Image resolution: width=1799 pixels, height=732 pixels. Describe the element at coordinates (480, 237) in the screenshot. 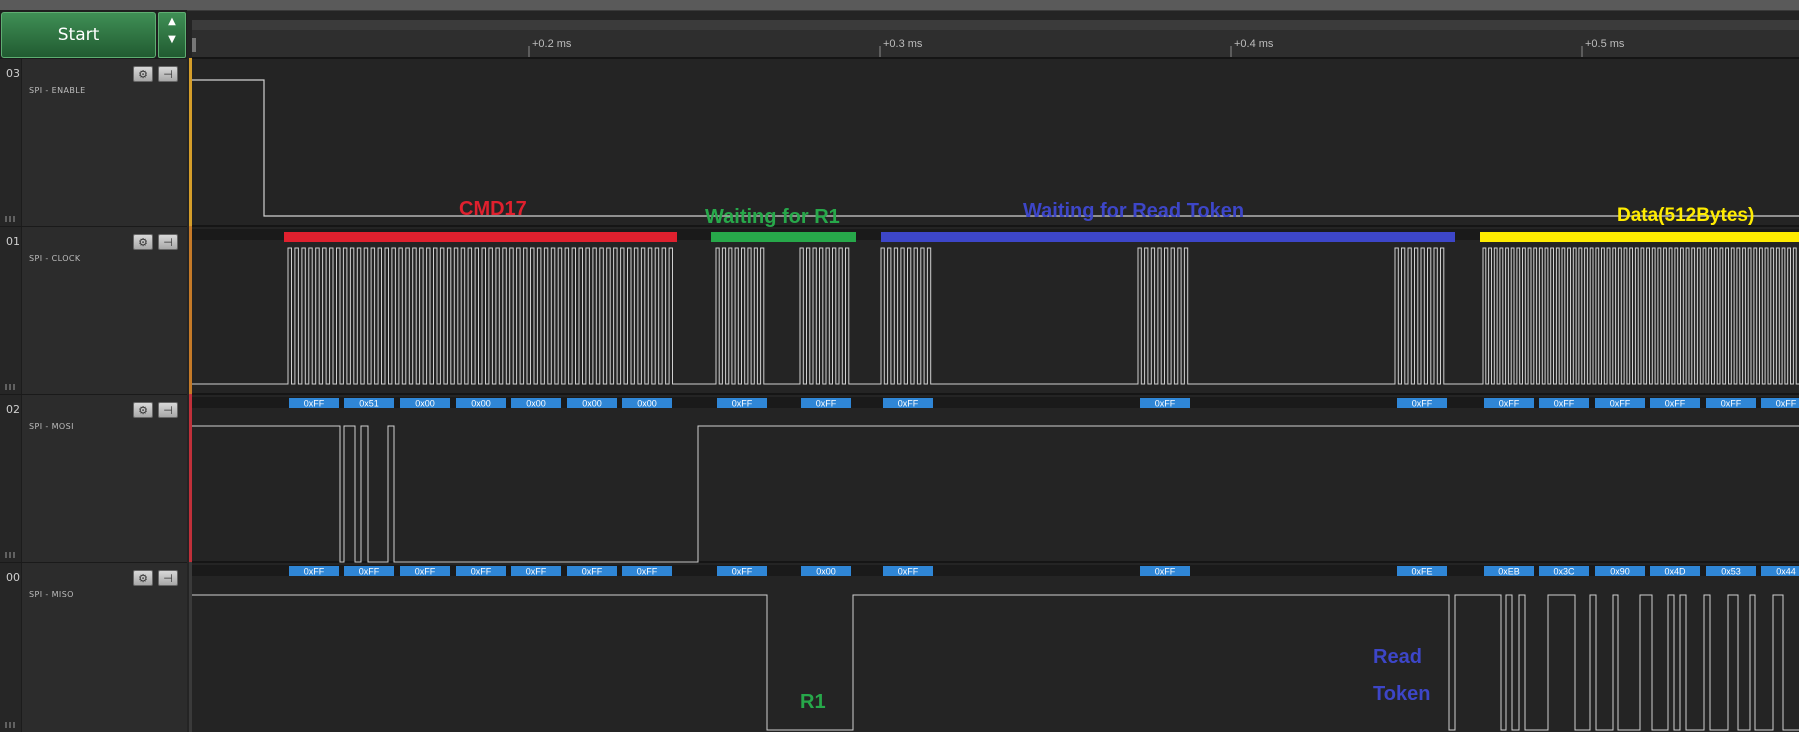

I see `phase-bar-cmd17` at that location.